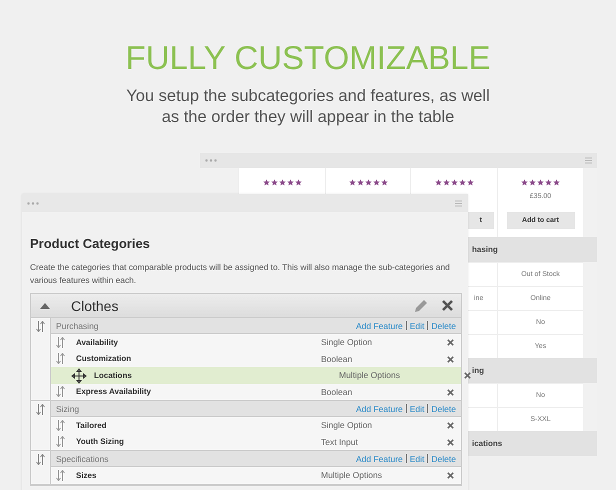 The width and height of the screenshot is (616, 490). What do you see at coordinates (113, 391) in the screenshot?
I see `feature-name: Express Availability` at bounding box center [113, 391].